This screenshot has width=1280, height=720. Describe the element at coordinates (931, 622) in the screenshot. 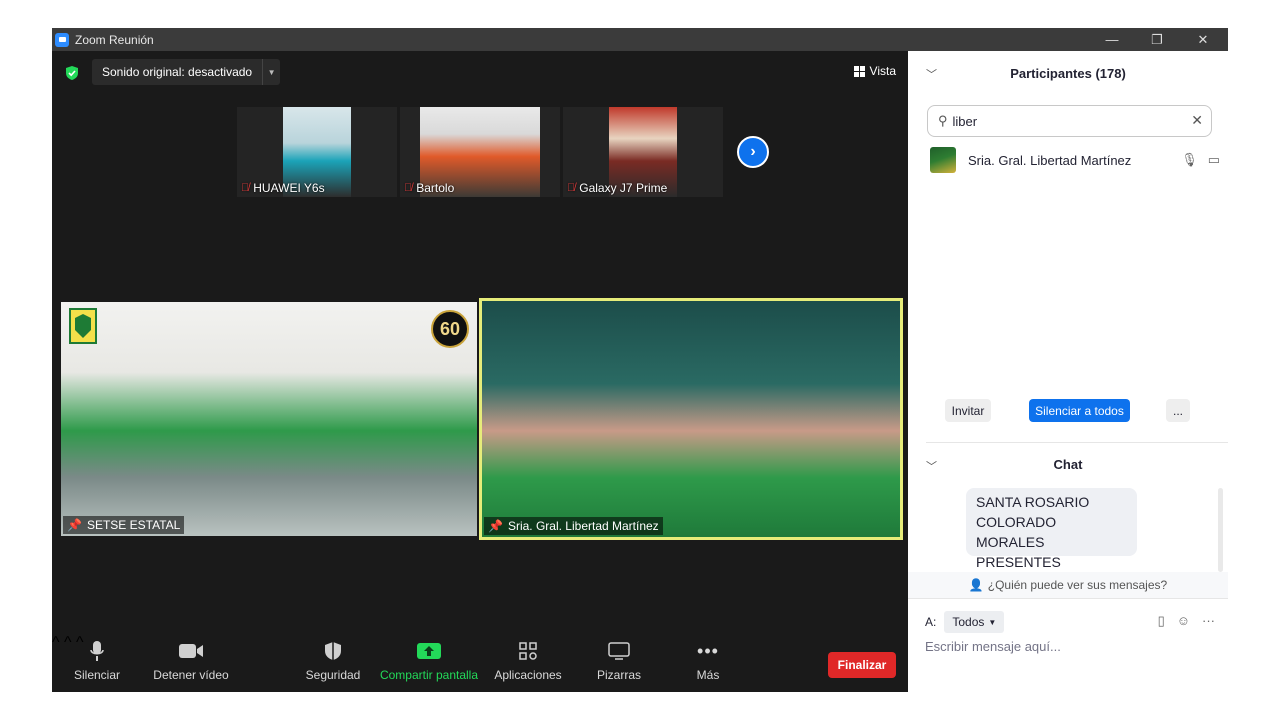

I see `recipient-label: A:` at that location.